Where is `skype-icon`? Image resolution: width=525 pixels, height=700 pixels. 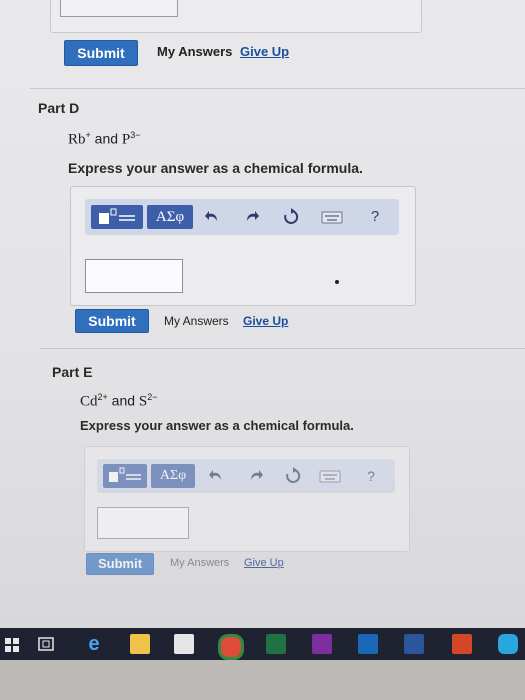 skype-icon is located at coordinates (508, 644).